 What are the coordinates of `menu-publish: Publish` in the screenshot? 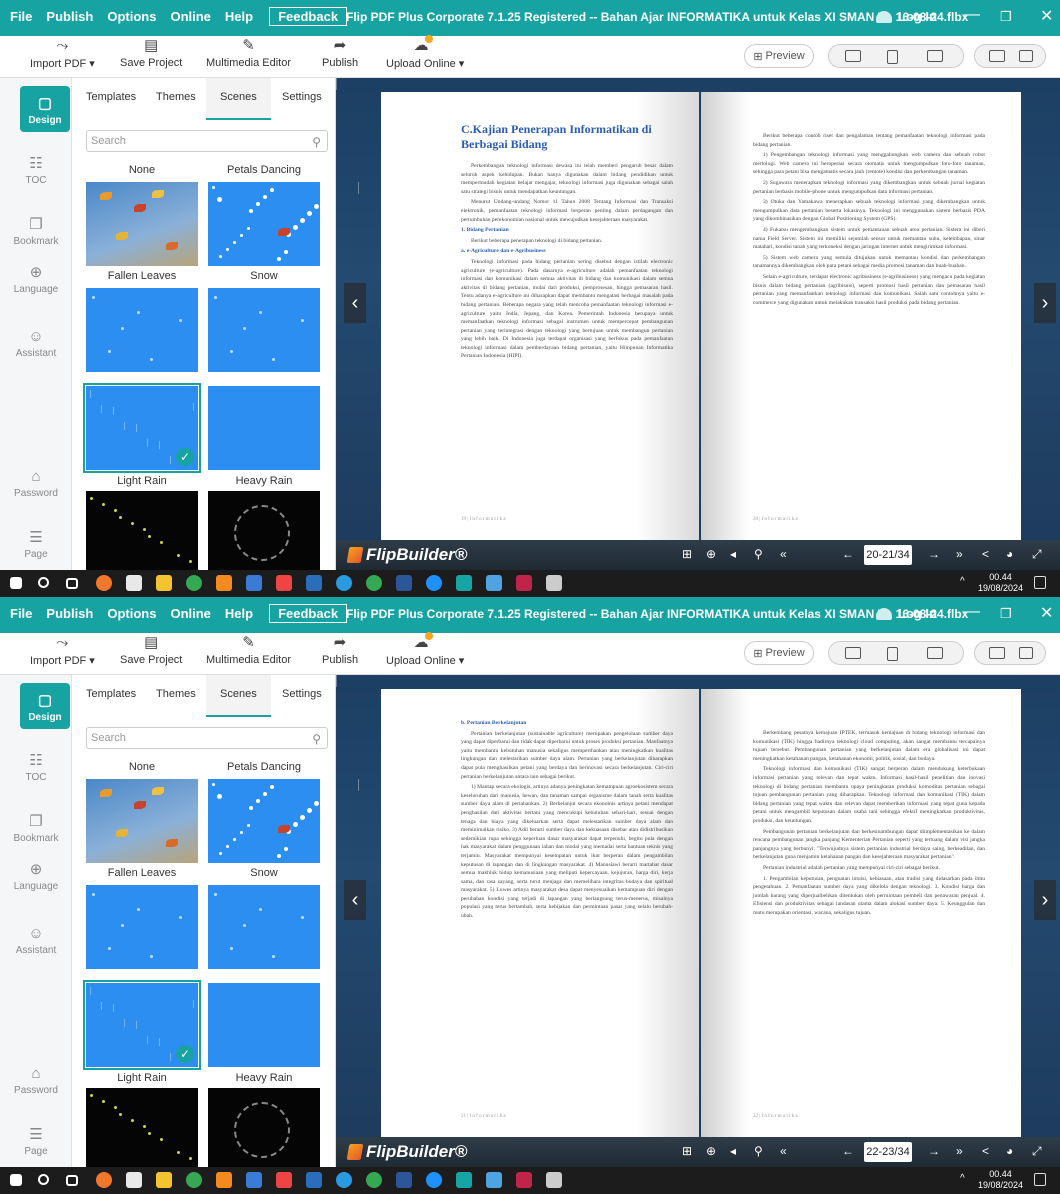 It's located at (69, 615).